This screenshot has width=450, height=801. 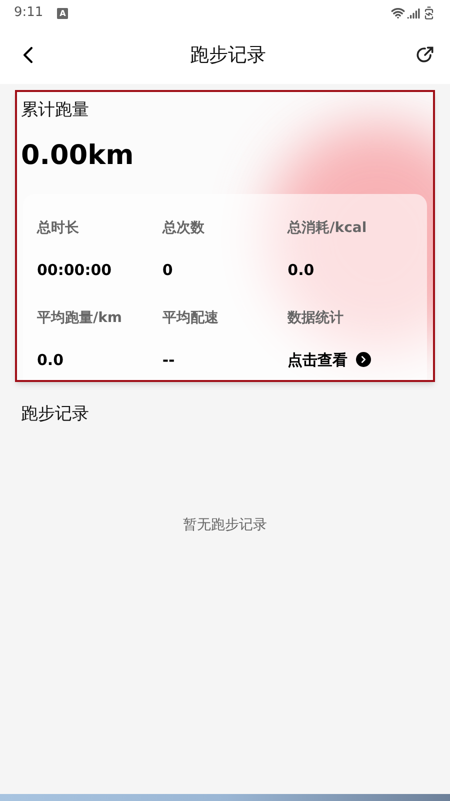 I want to click on view-link: 点击查看, so click(x=350, y=359).